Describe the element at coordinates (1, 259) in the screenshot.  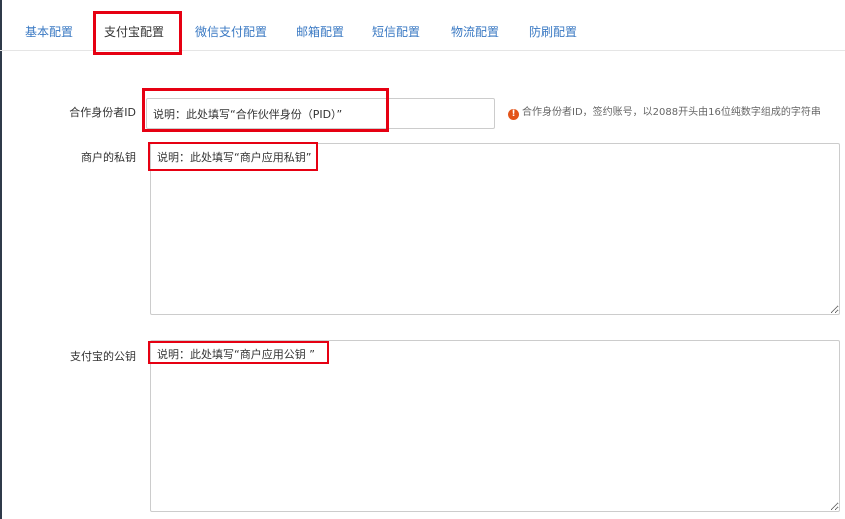
I see `left-edge-strip` at that location.